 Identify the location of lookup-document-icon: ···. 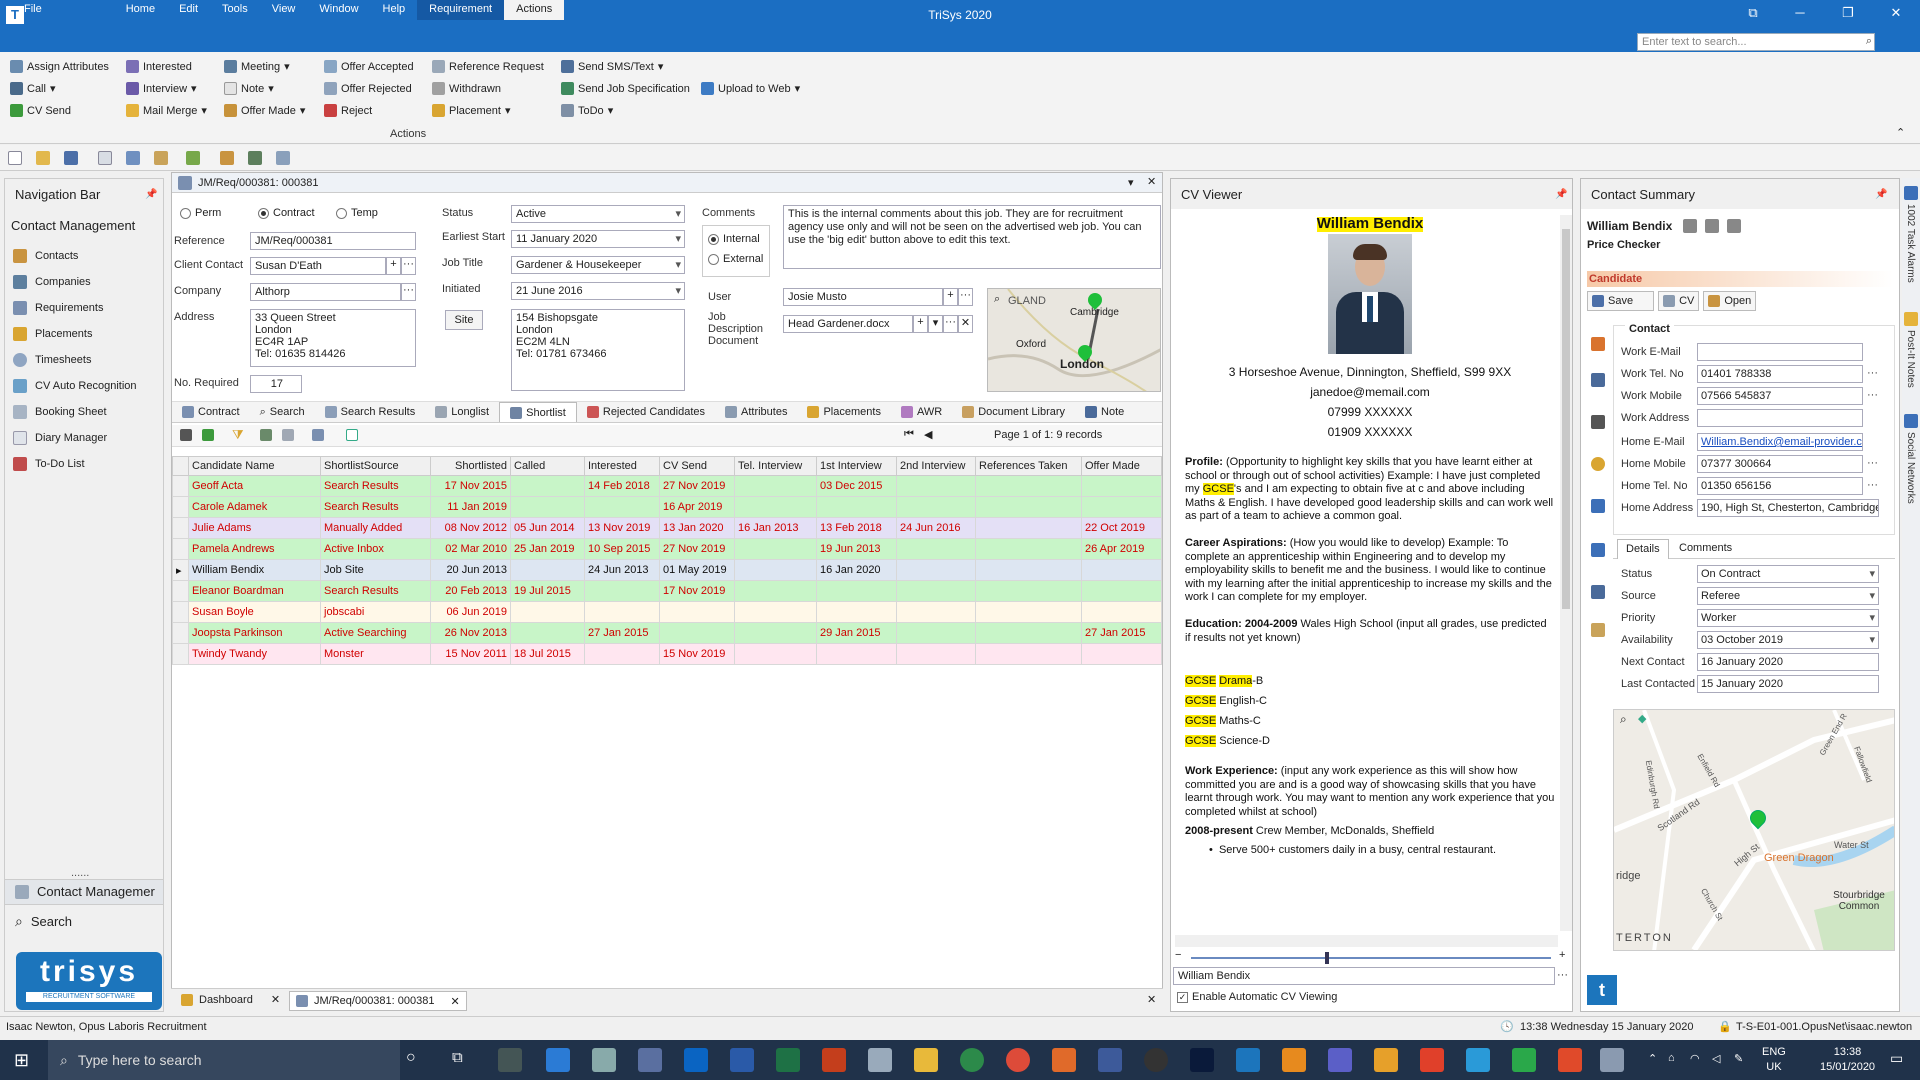
(950, 324).